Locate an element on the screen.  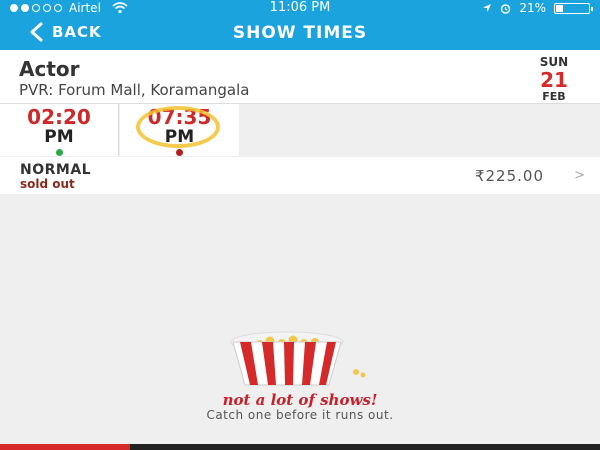
date-badge: SUN 21 FEB is located at coordinates (554, 79).